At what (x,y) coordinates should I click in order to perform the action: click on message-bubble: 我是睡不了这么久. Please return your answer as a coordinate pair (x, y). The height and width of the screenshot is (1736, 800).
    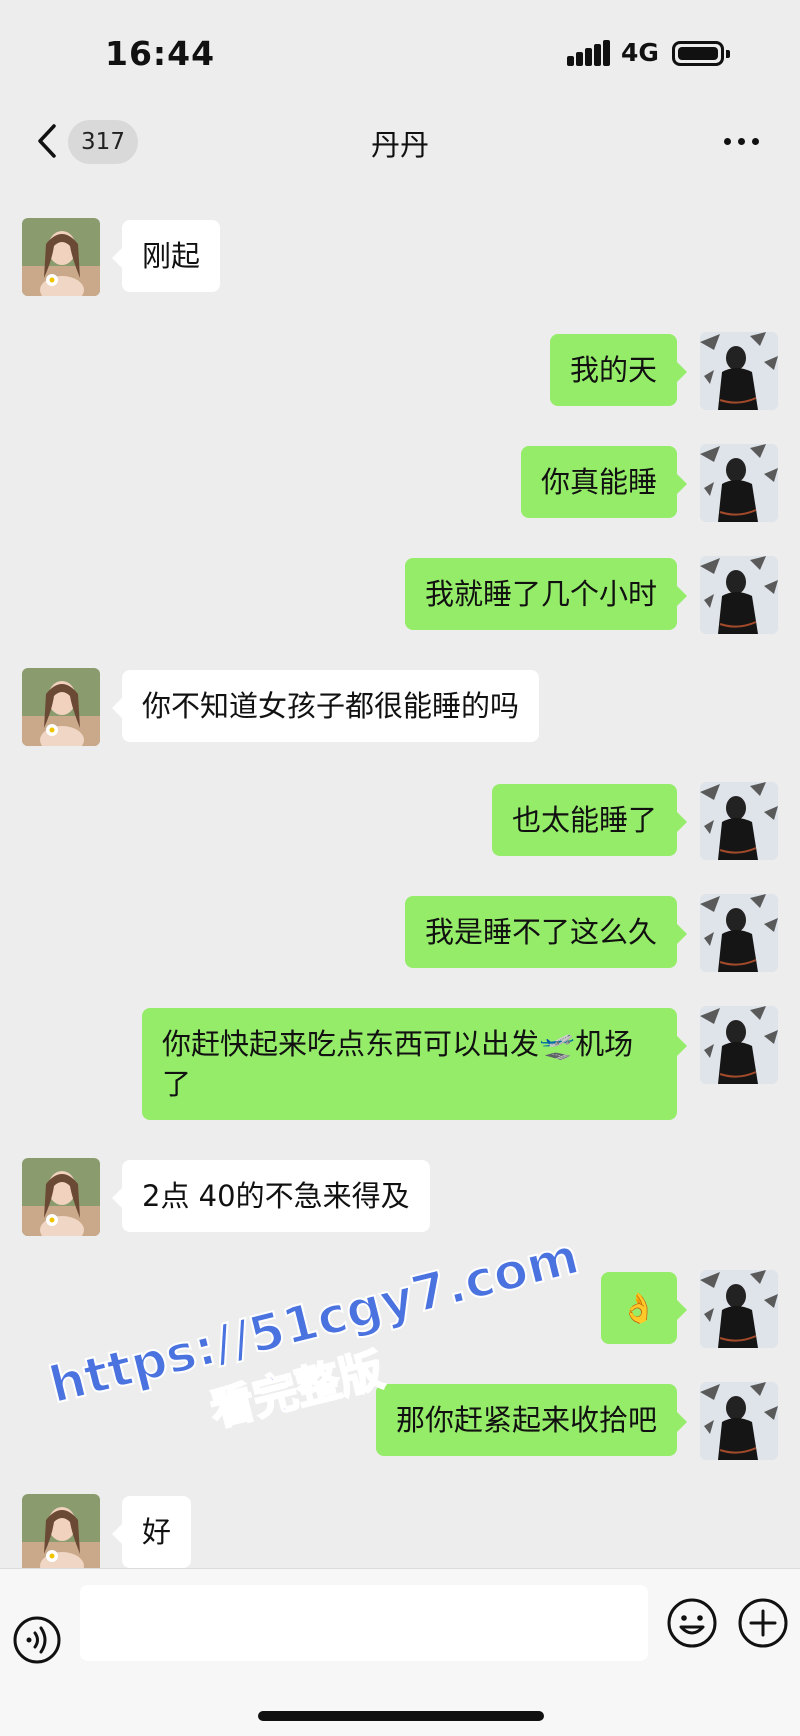
    Looking at the image, I should click on (546, 932).